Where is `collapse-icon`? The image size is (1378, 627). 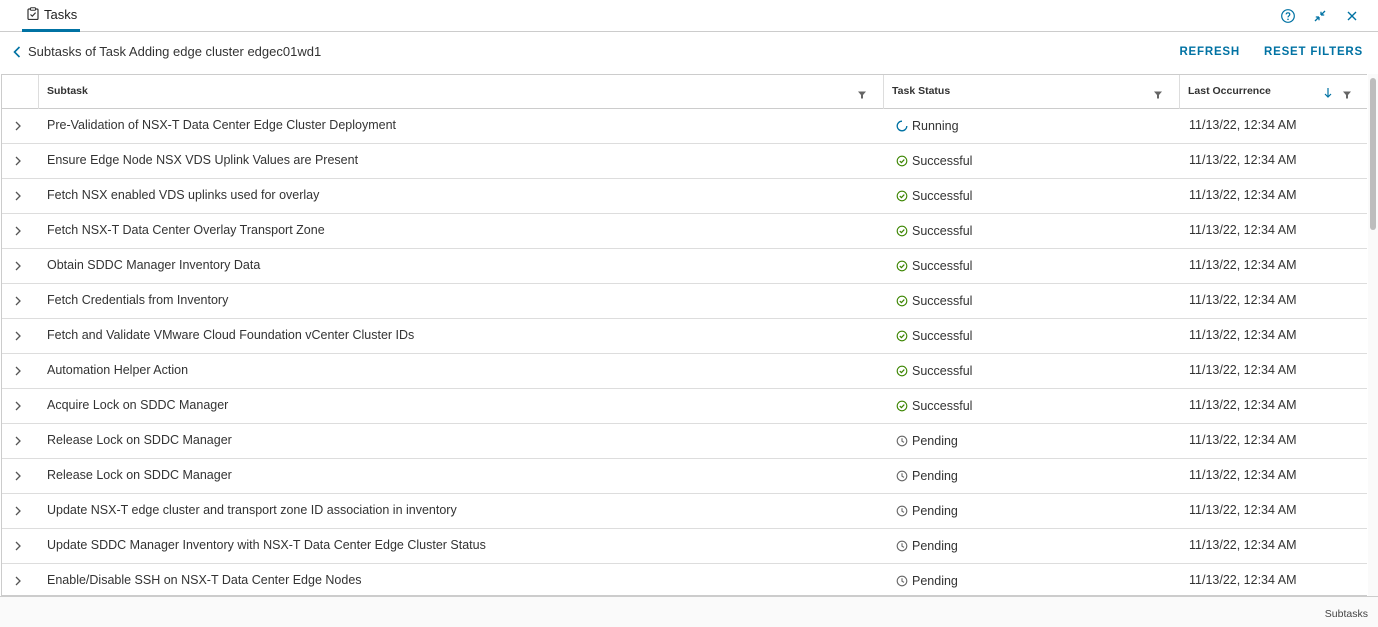 collapse-icon is located at coordinates (1320, 16).